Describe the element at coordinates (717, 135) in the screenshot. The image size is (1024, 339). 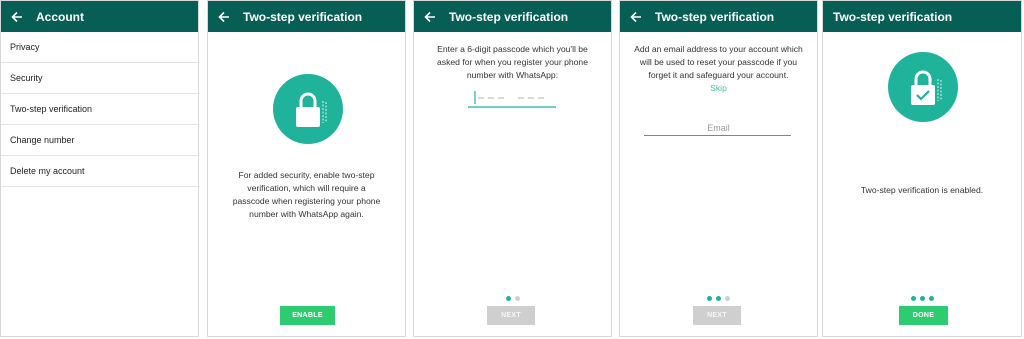
I see `email-field-underline` at that location.